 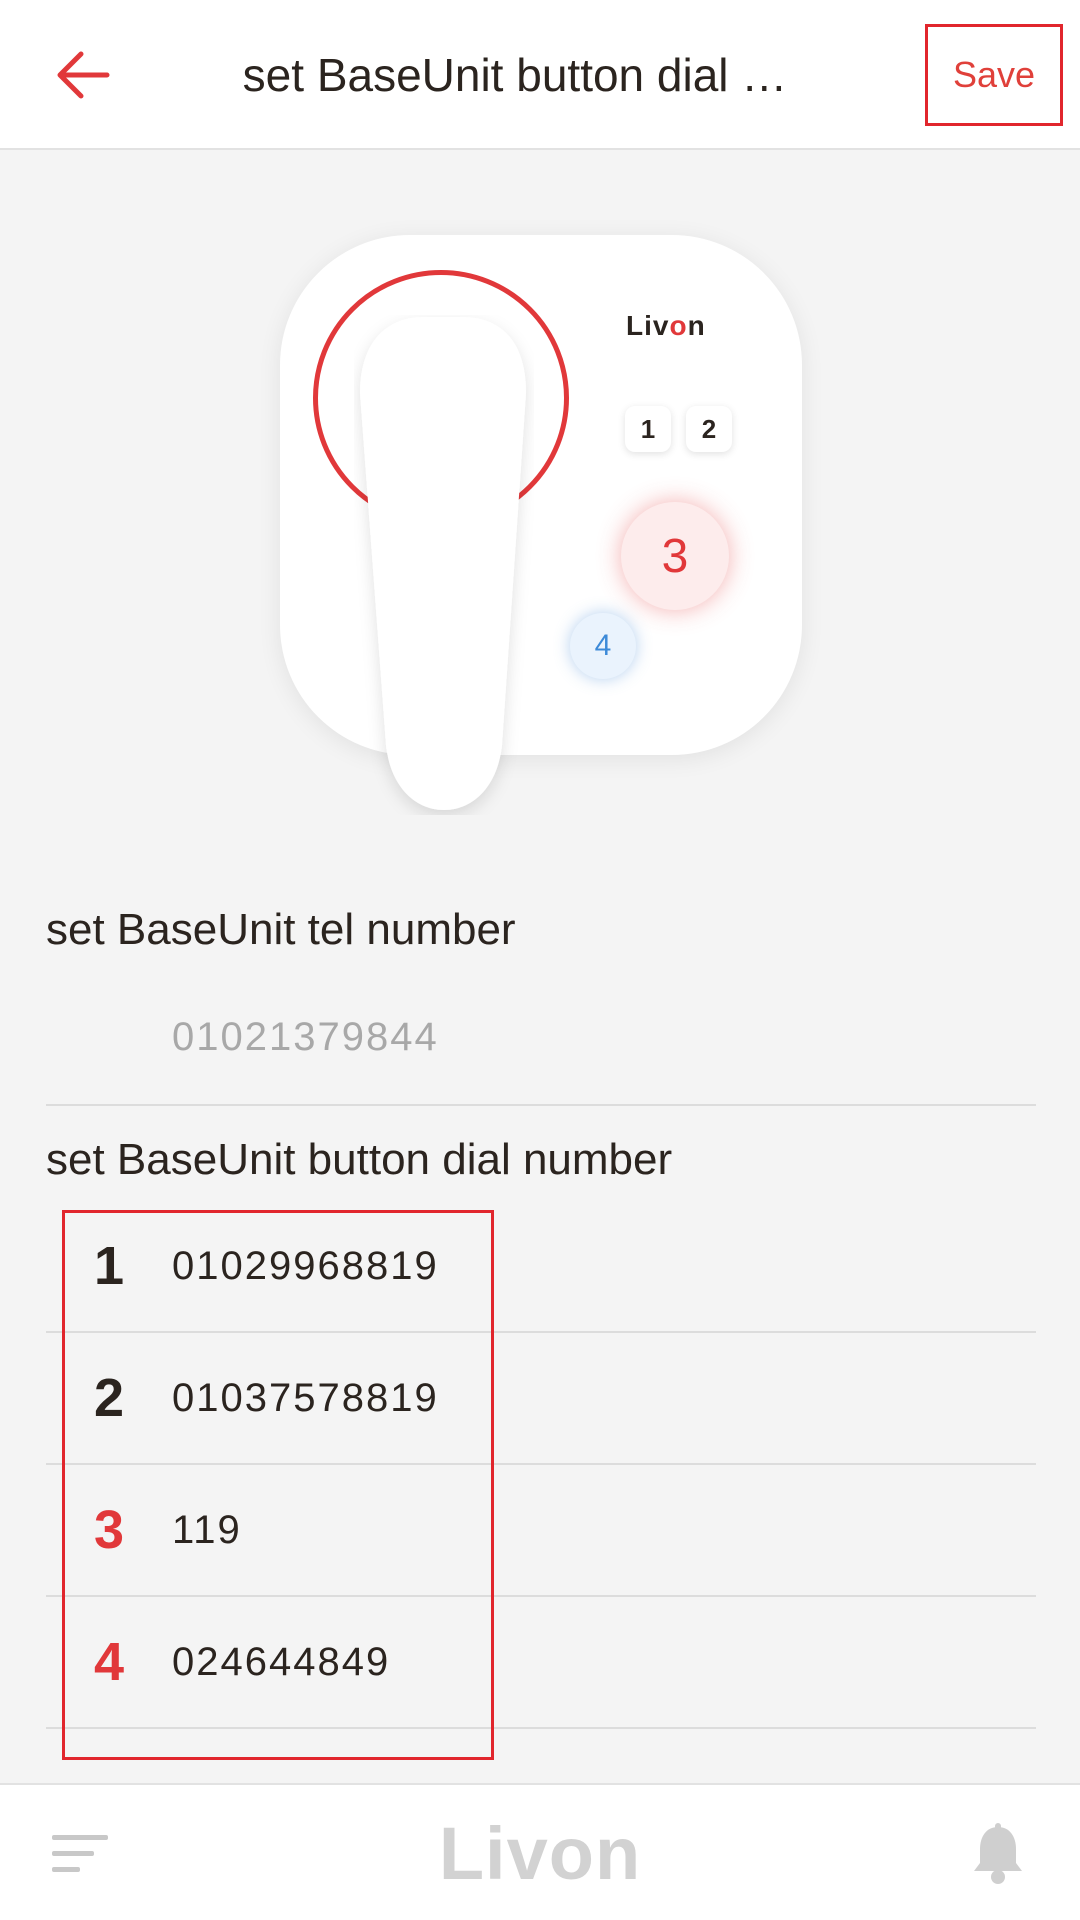 What do you see at coordinates (109, 1398) in the screenshot?
I see `dial-row-index: 2` at bounding box center [109, 1398].